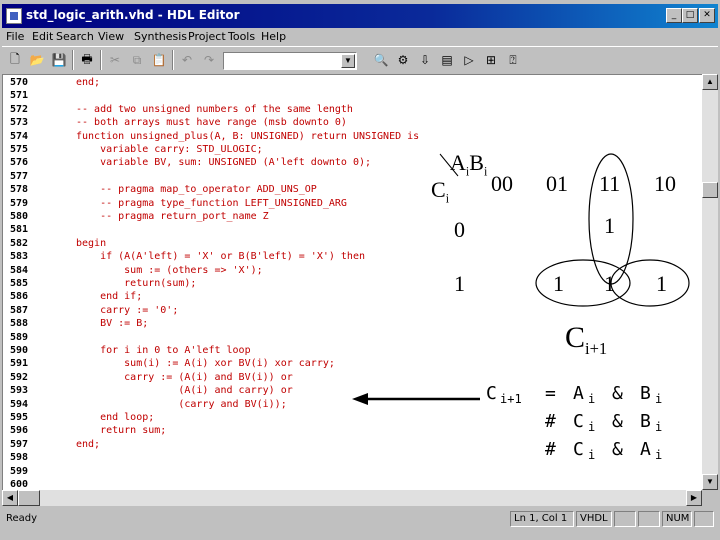 The image size is (720, 540). What do you see at coordinates (88, 82) in the screenshot?
I see `line-code: end;` at bounding box center [88, 82].